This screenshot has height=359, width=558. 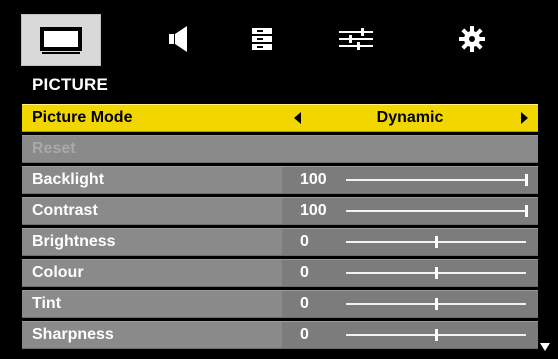 I want to click on picture-tab, so click(x=61, y=40).